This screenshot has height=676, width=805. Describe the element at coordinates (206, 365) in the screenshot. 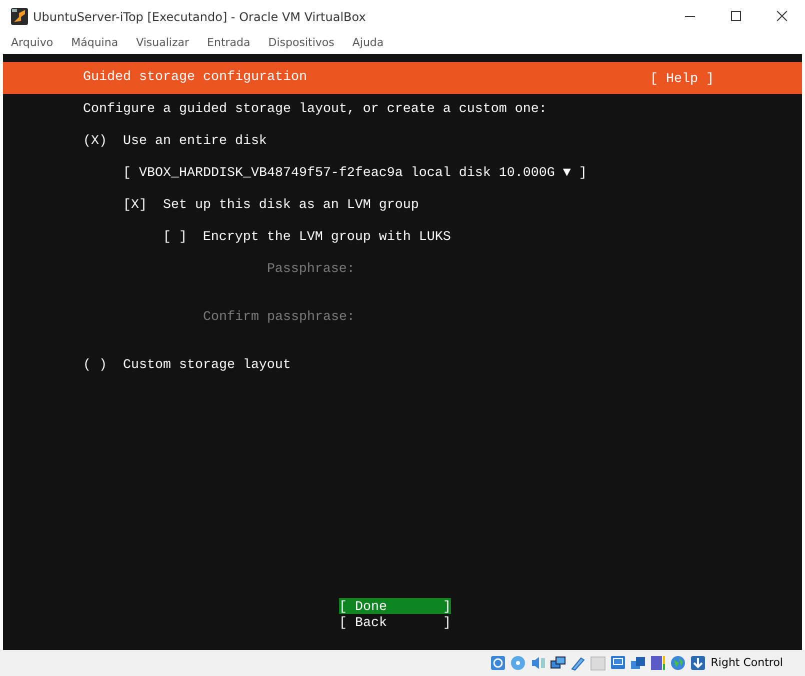

I see `radio-label: Custom storage layout` at that location.